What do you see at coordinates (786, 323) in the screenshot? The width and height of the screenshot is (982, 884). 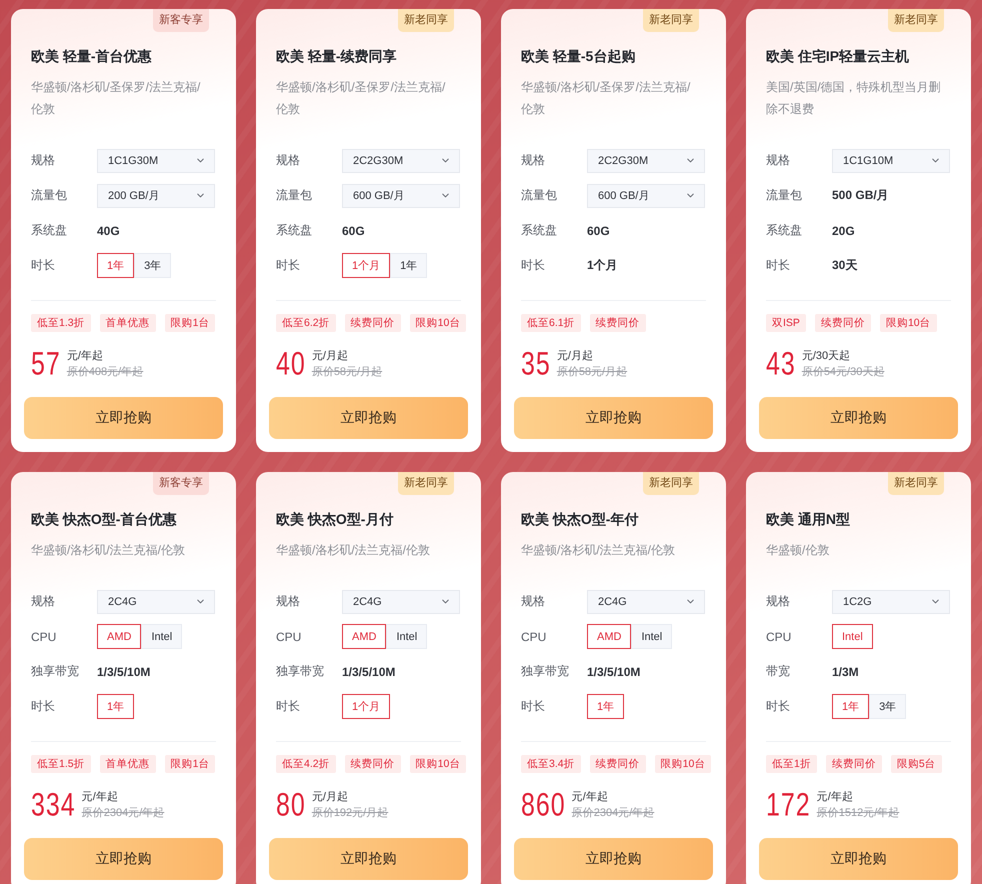 I see `promo-tag: 双ISP` at bounding box center [786, 323].